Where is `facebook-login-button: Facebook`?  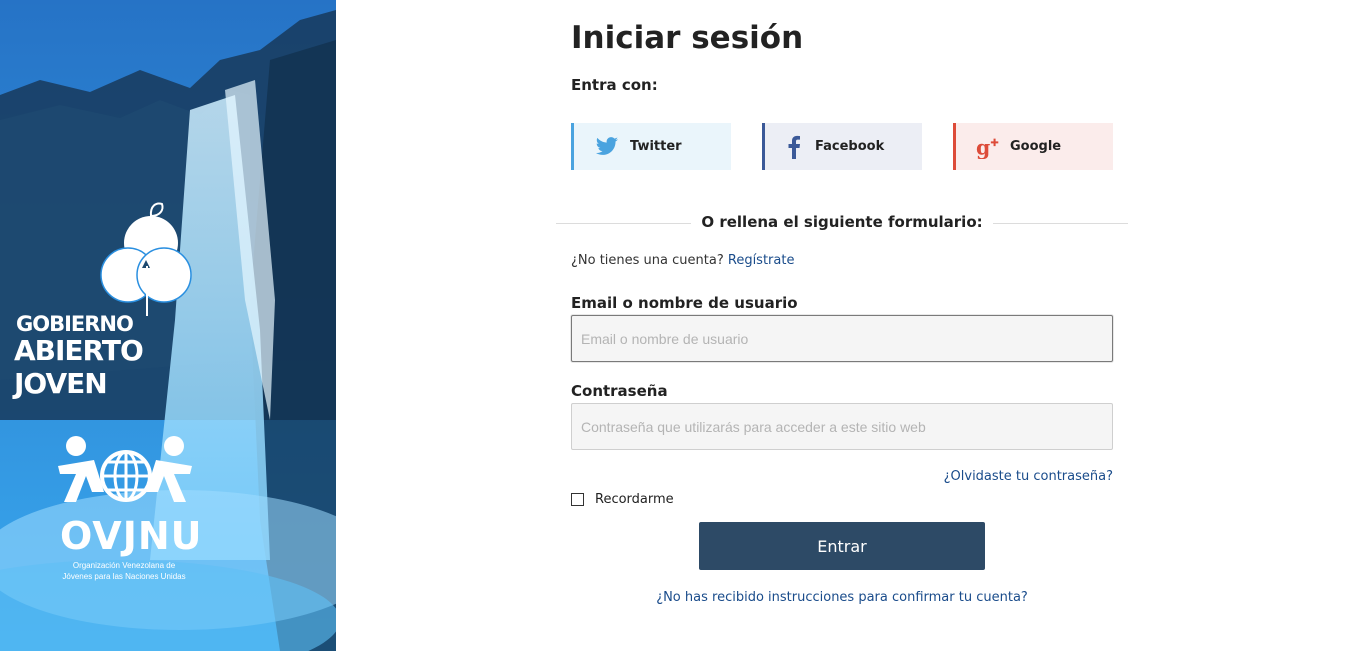
facebook-login-button: Facebook is located at coordinates (842, 146).